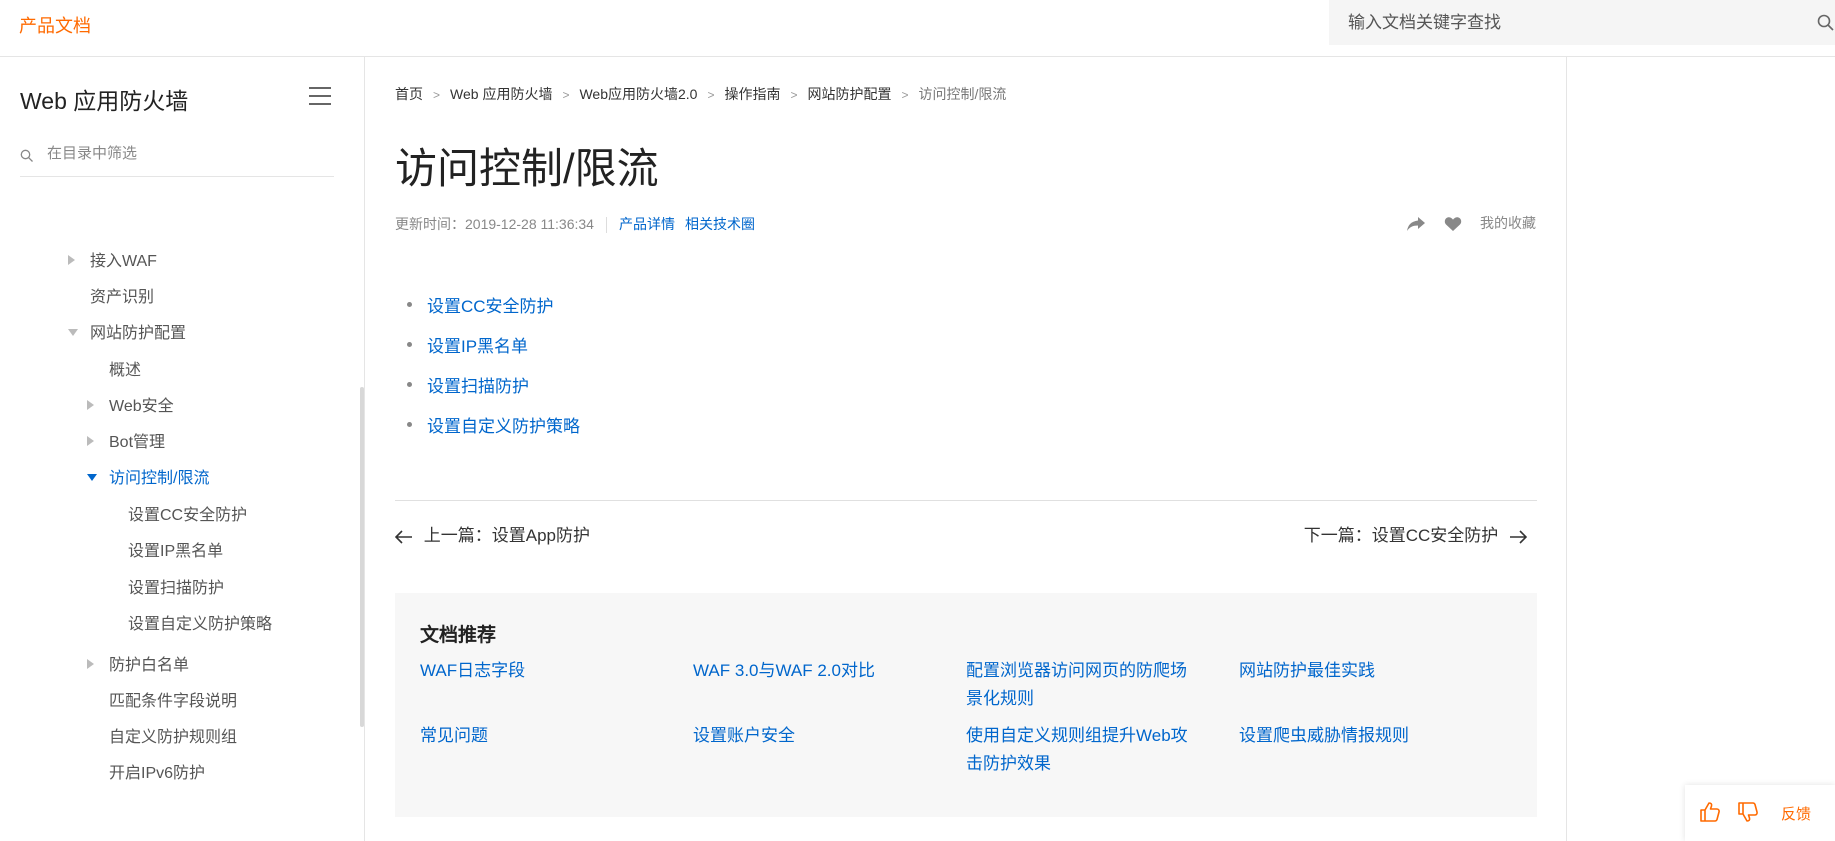 This screenshot has height=841, width=1835. I want to click on my-favorites-link: 我的收藏, so click(1508, 223).